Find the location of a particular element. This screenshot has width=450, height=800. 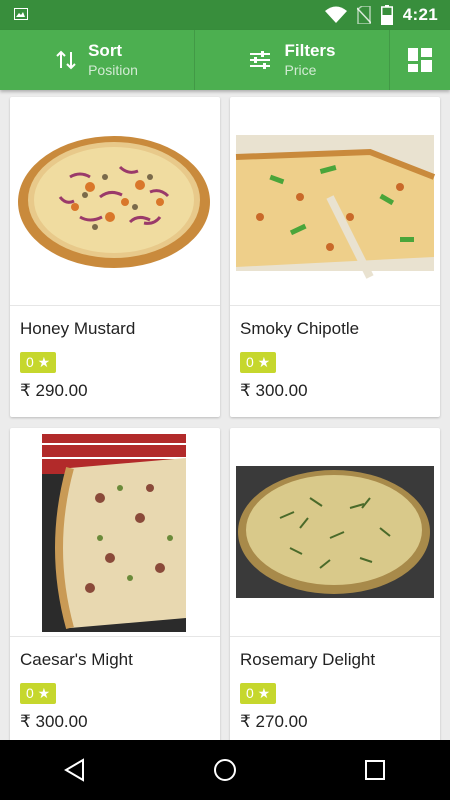

recents-icon is located at coordinates (375, 770).